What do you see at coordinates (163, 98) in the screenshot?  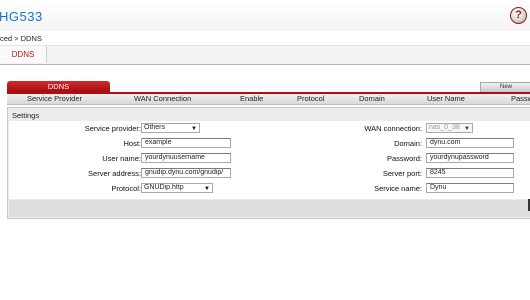 I see `column-header-wan-connection: WAN Connection` at bounding box center [163, 98].